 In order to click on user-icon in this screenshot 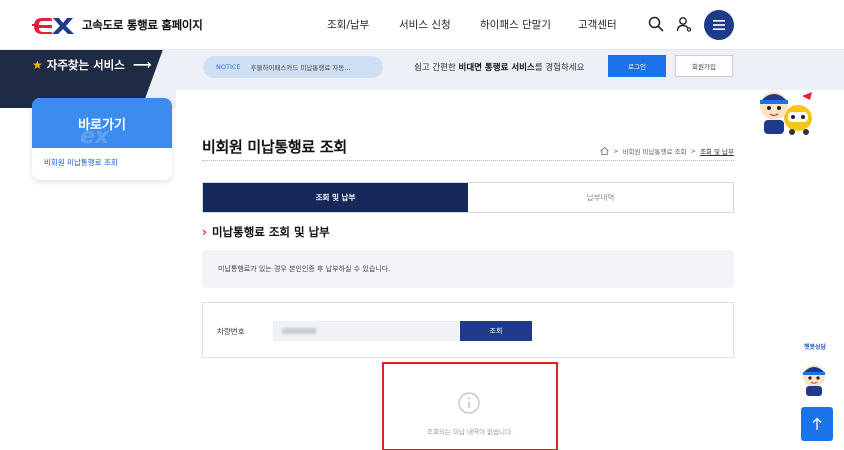, I will do `click(684, 24)`.